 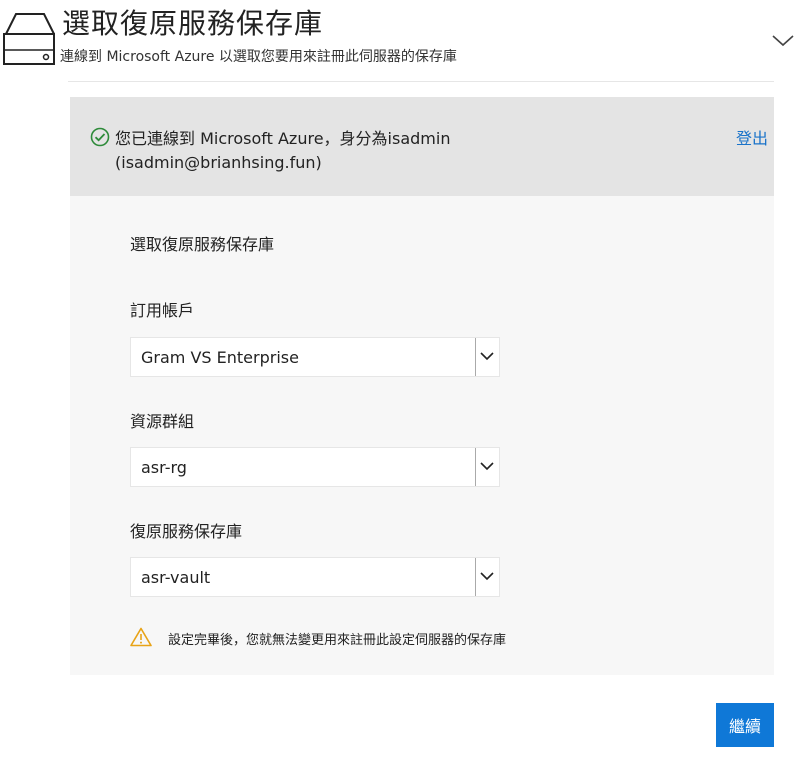 What do you see at coordinates (315, 357) in the screenshot?
I see `subscription-select: Gram VS Enterprise` at bounding box center [315, 357].